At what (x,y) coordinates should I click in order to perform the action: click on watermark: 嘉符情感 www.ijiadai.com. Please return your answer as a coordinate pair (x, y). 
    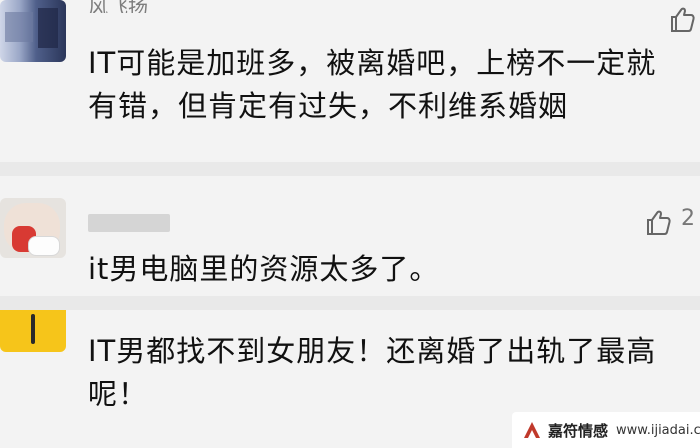
    Looking at the image, I should click on (606, 430).